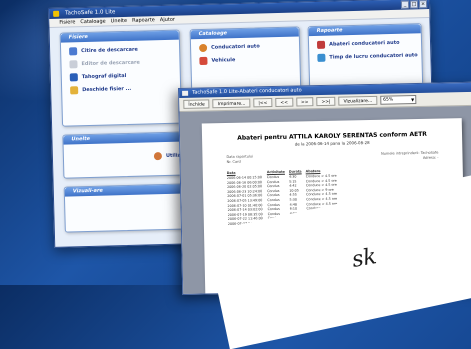 The image size is (471, 349). I want to click on menu-cataloage: Cataloage, so click(93, 21).